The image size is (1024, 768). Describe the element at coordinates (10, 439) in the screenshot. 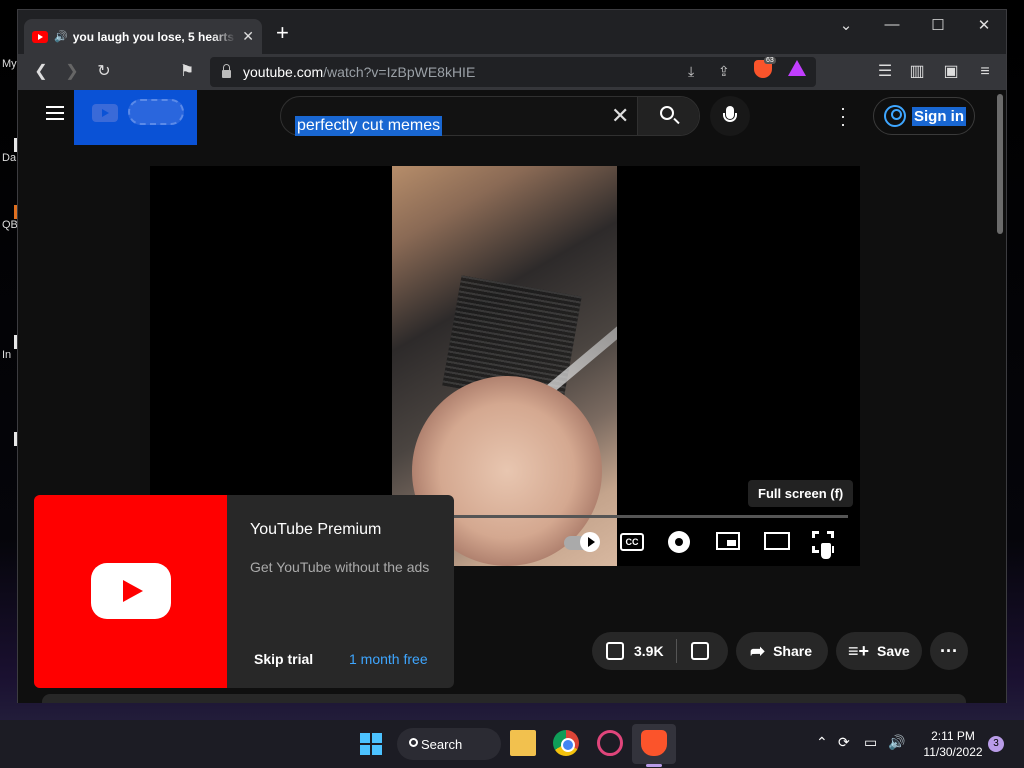

I see `desktop-icon-unnamed` at that location.